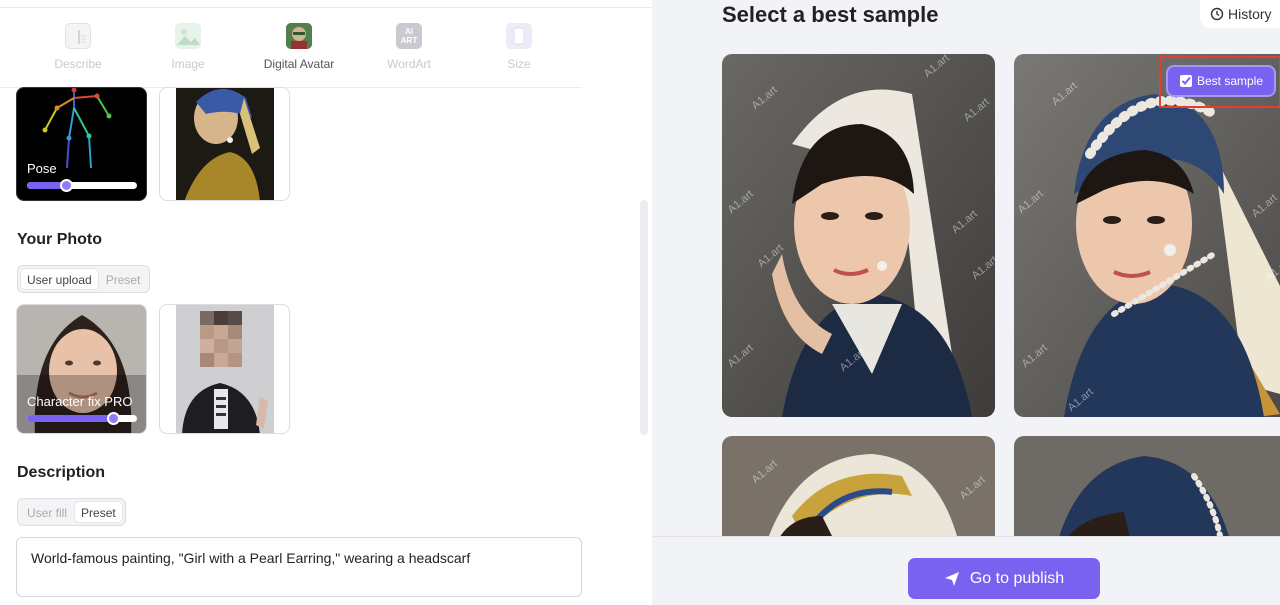 This screenshot has width=1280, height=605. Describe the element at coordinates (188, 36) in the screenshot. I see `image-icon` at that location.